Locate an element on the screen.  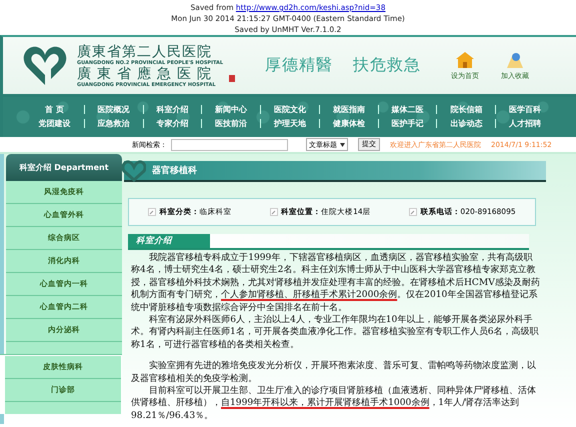
heart-icon is located at coordinates (134, 171).